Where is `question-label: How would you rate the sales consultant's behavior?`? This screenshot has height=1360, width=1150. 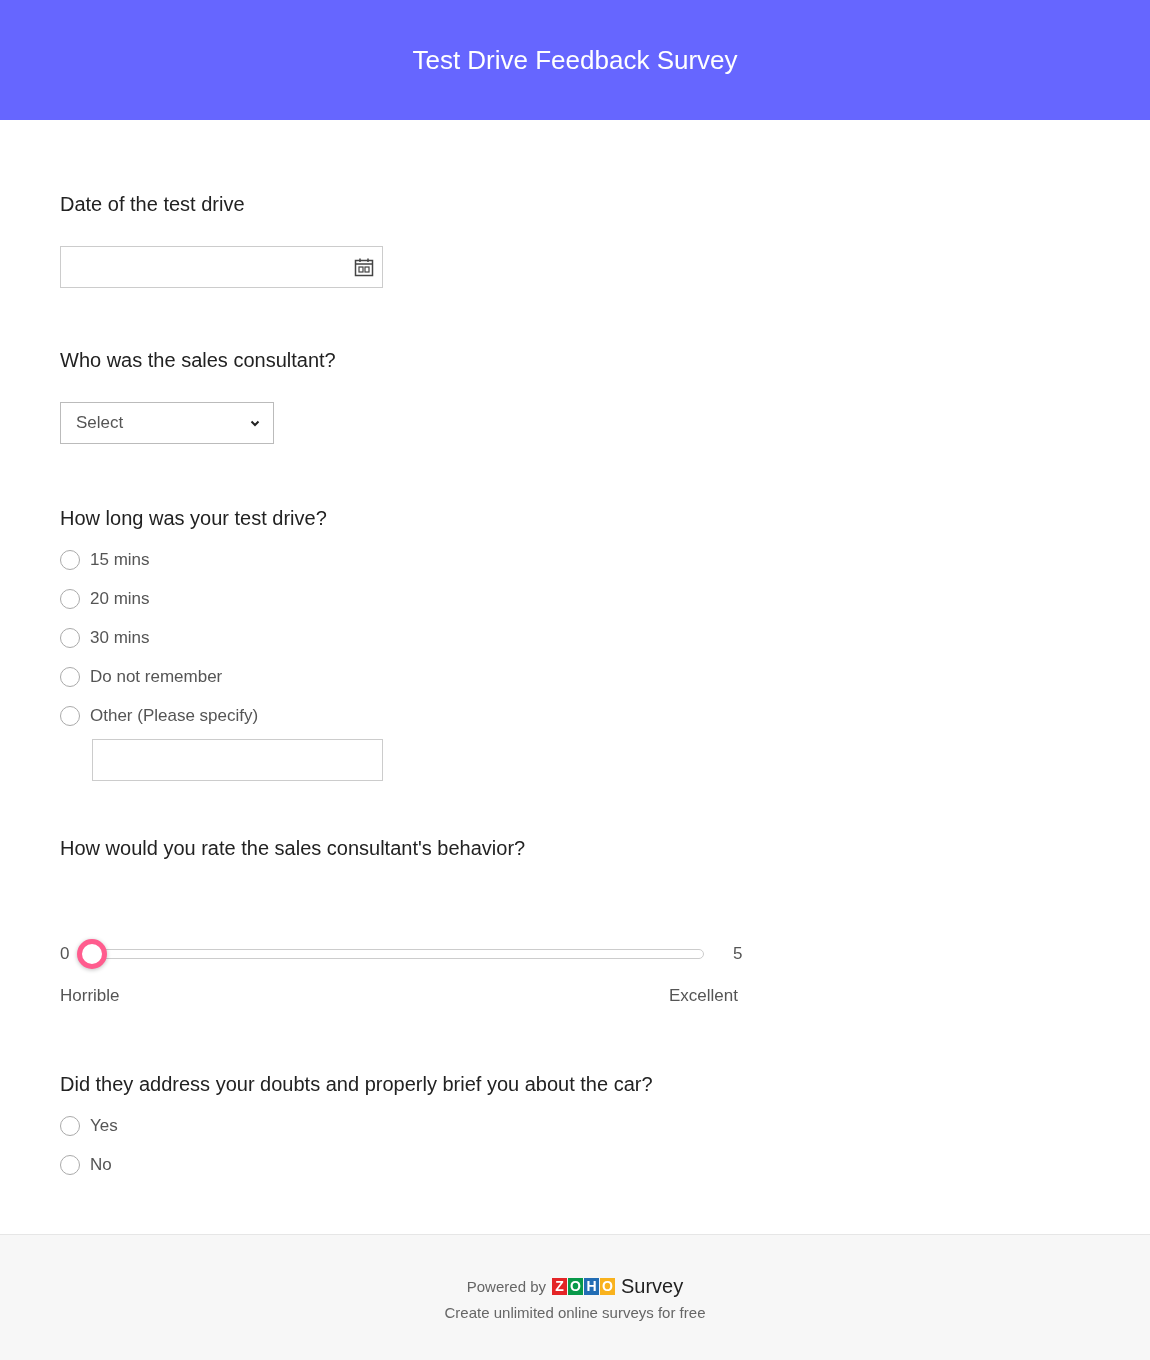 question-label: How would you rate the sales consultant's behavior? is located at coordinates (293, 848).